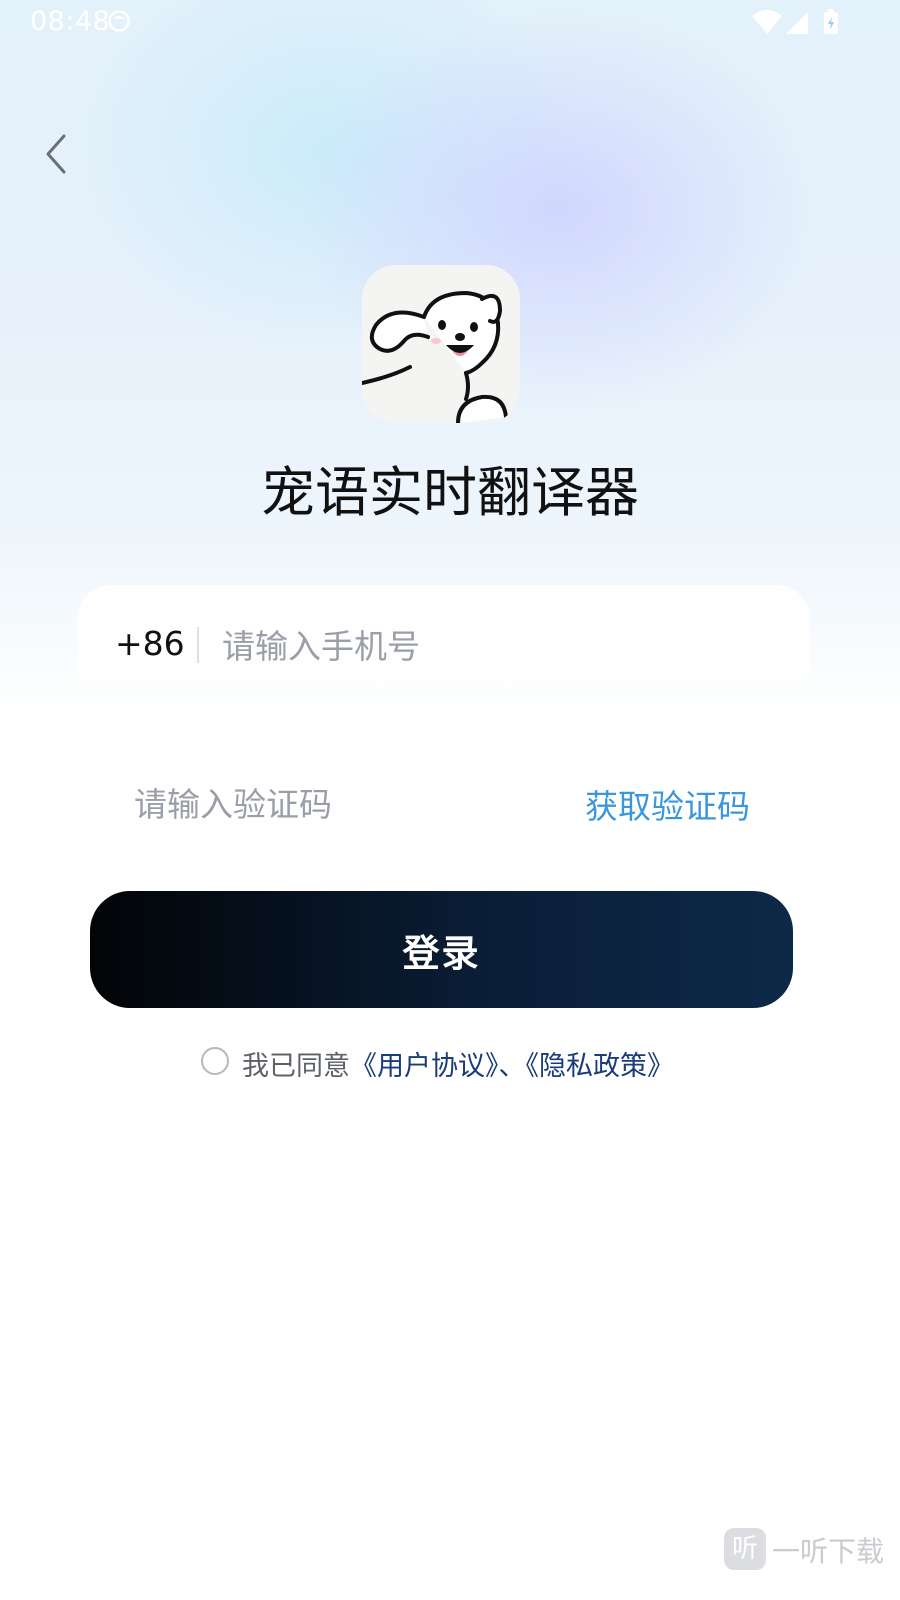 The height and width of the screenshot is (1600, 900). What do you see at coordinates (450, 492) in the screenshot?
I see `app-title: 宠语实时翻译器` at bounding box center [450, 492].